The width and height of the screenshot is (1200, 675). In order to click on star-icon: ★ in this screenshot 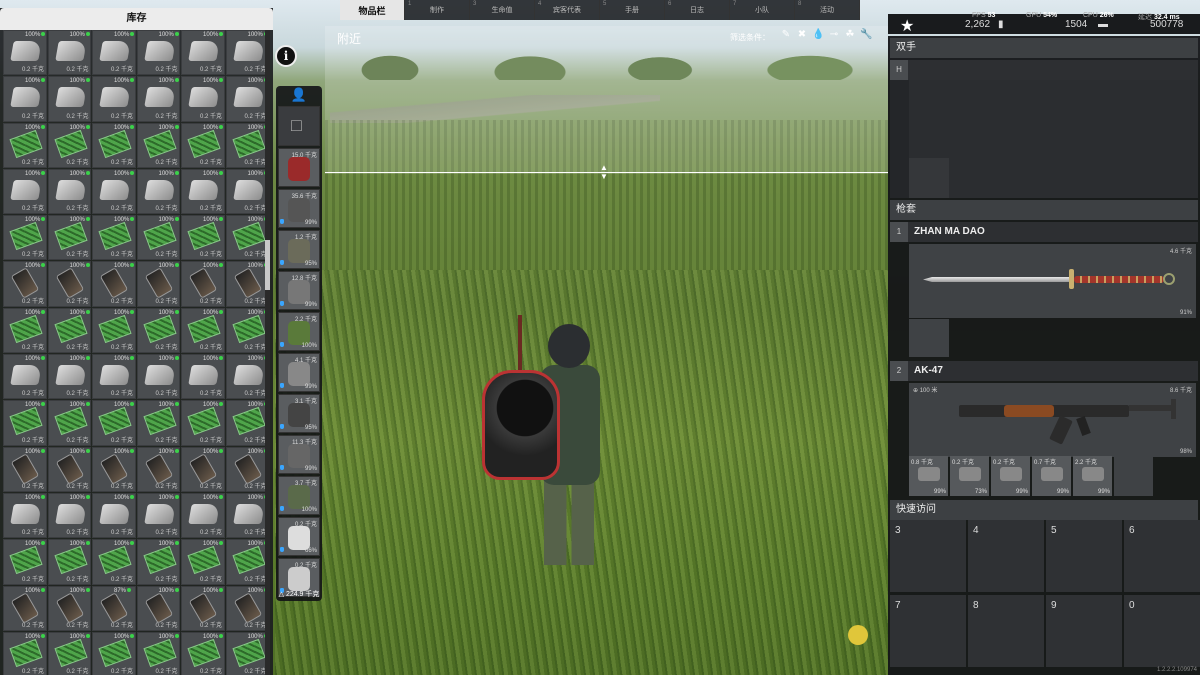, I will do `click(907, 26)`.